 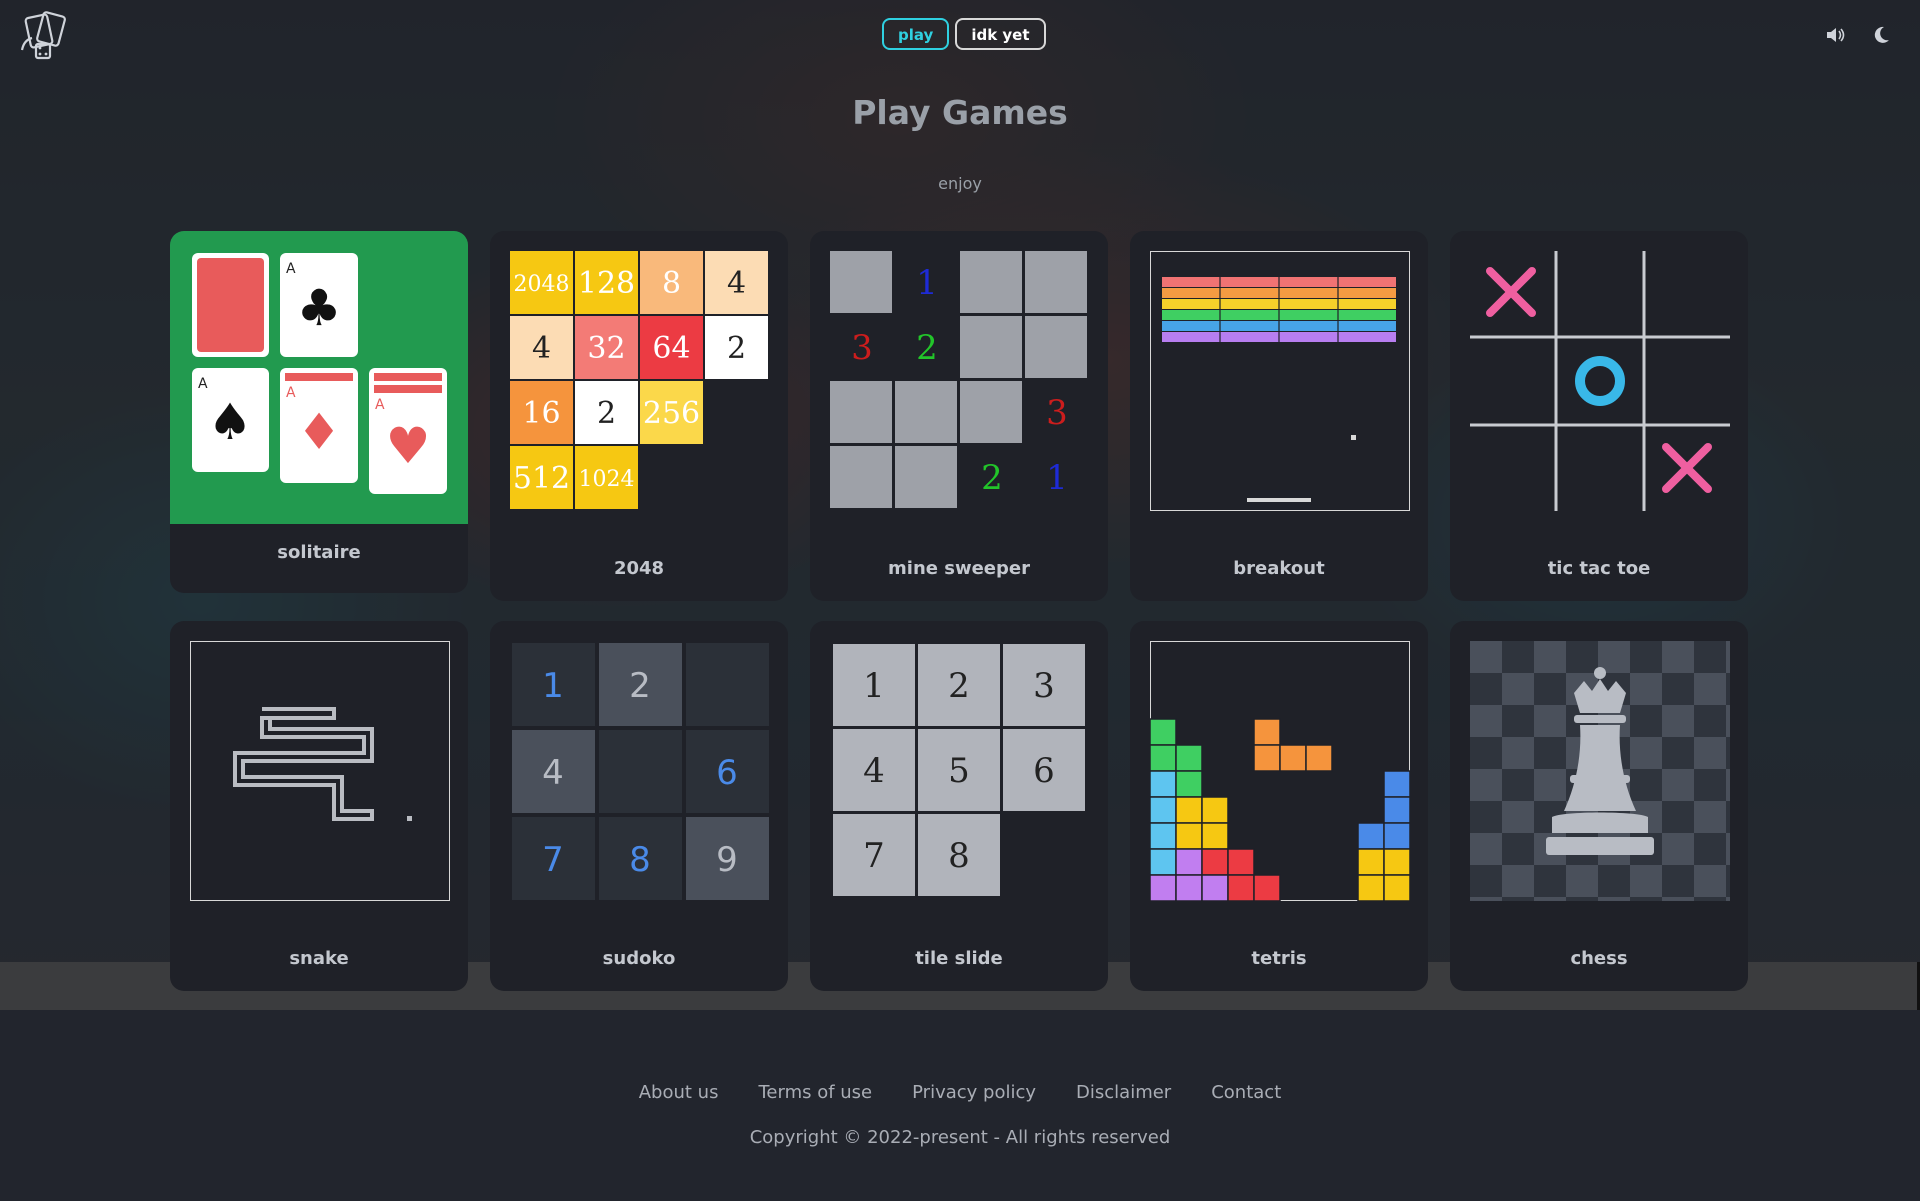 What do you see at coordinates (639, 380) in the screenshot?
I see `2048-thumbnail: 2048 128 8 4 4 32 64 2 16 2 256 512 1024` at bounding box center [639, 380].